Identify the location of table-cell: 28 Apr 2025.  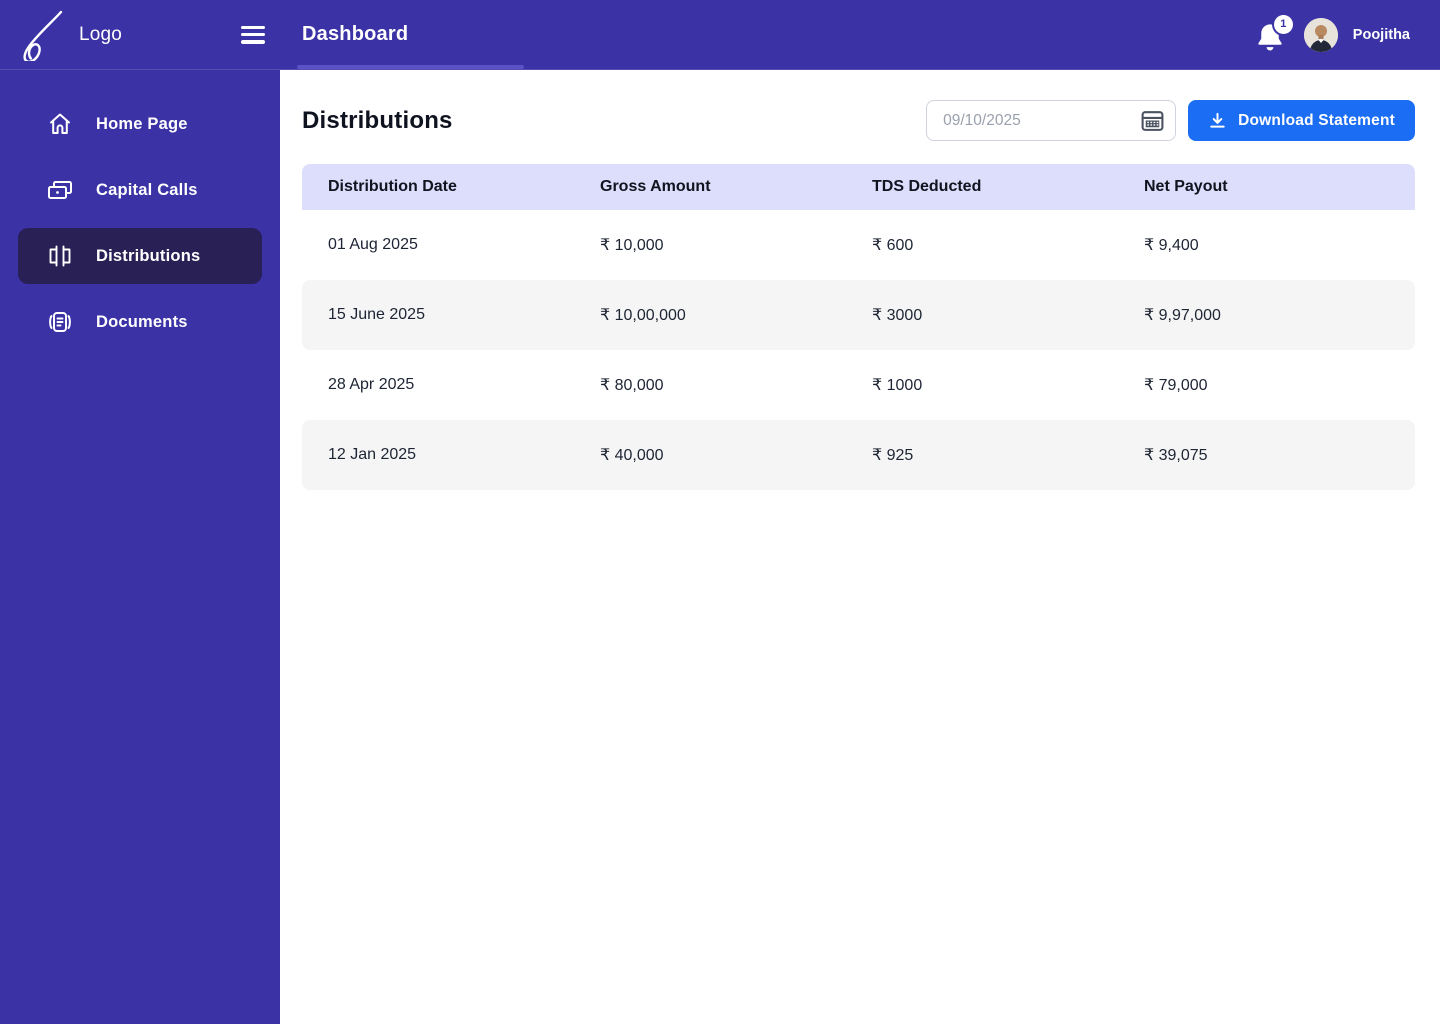
(371, 384).